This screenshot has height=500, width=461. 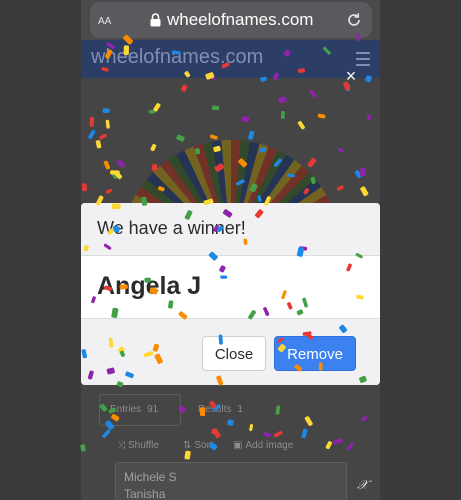 What do you see at coordinates (150, 477) in the screenshot?
I see `entry-line: Michele S` at bounding box center [150, 477].